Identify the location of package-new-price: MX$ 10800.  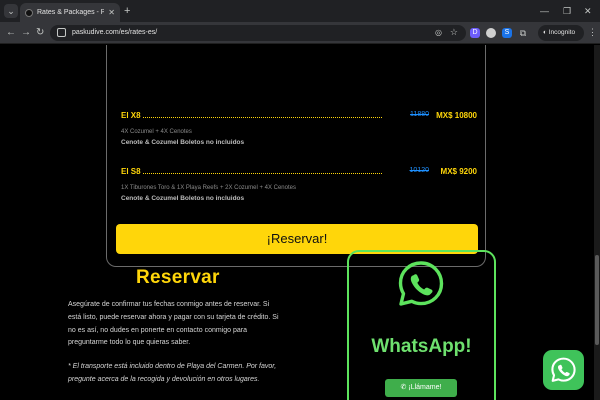
(456, 115).